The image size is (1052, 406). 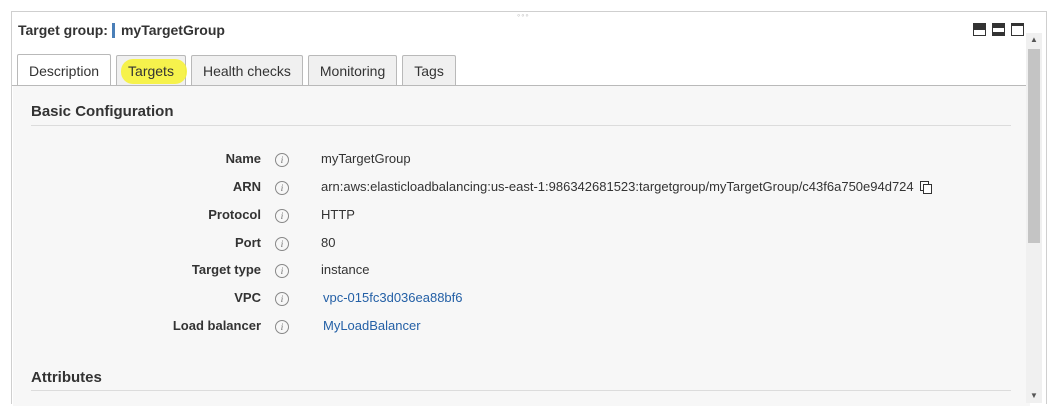 I want to click on detail-value: 80, so click(x=328, y=242).